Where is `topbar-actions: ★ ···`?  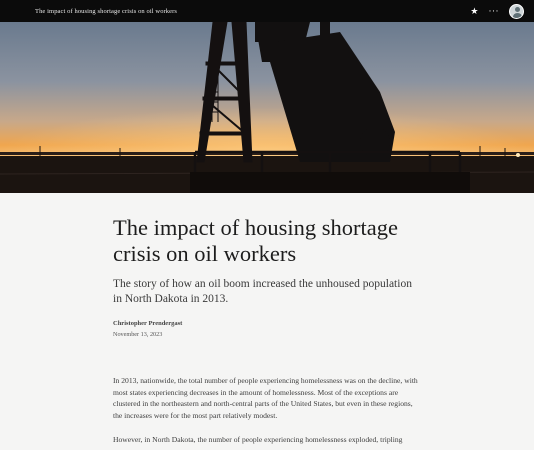 topbar-actions: ★ ··· is located at coordinates (497, 11).